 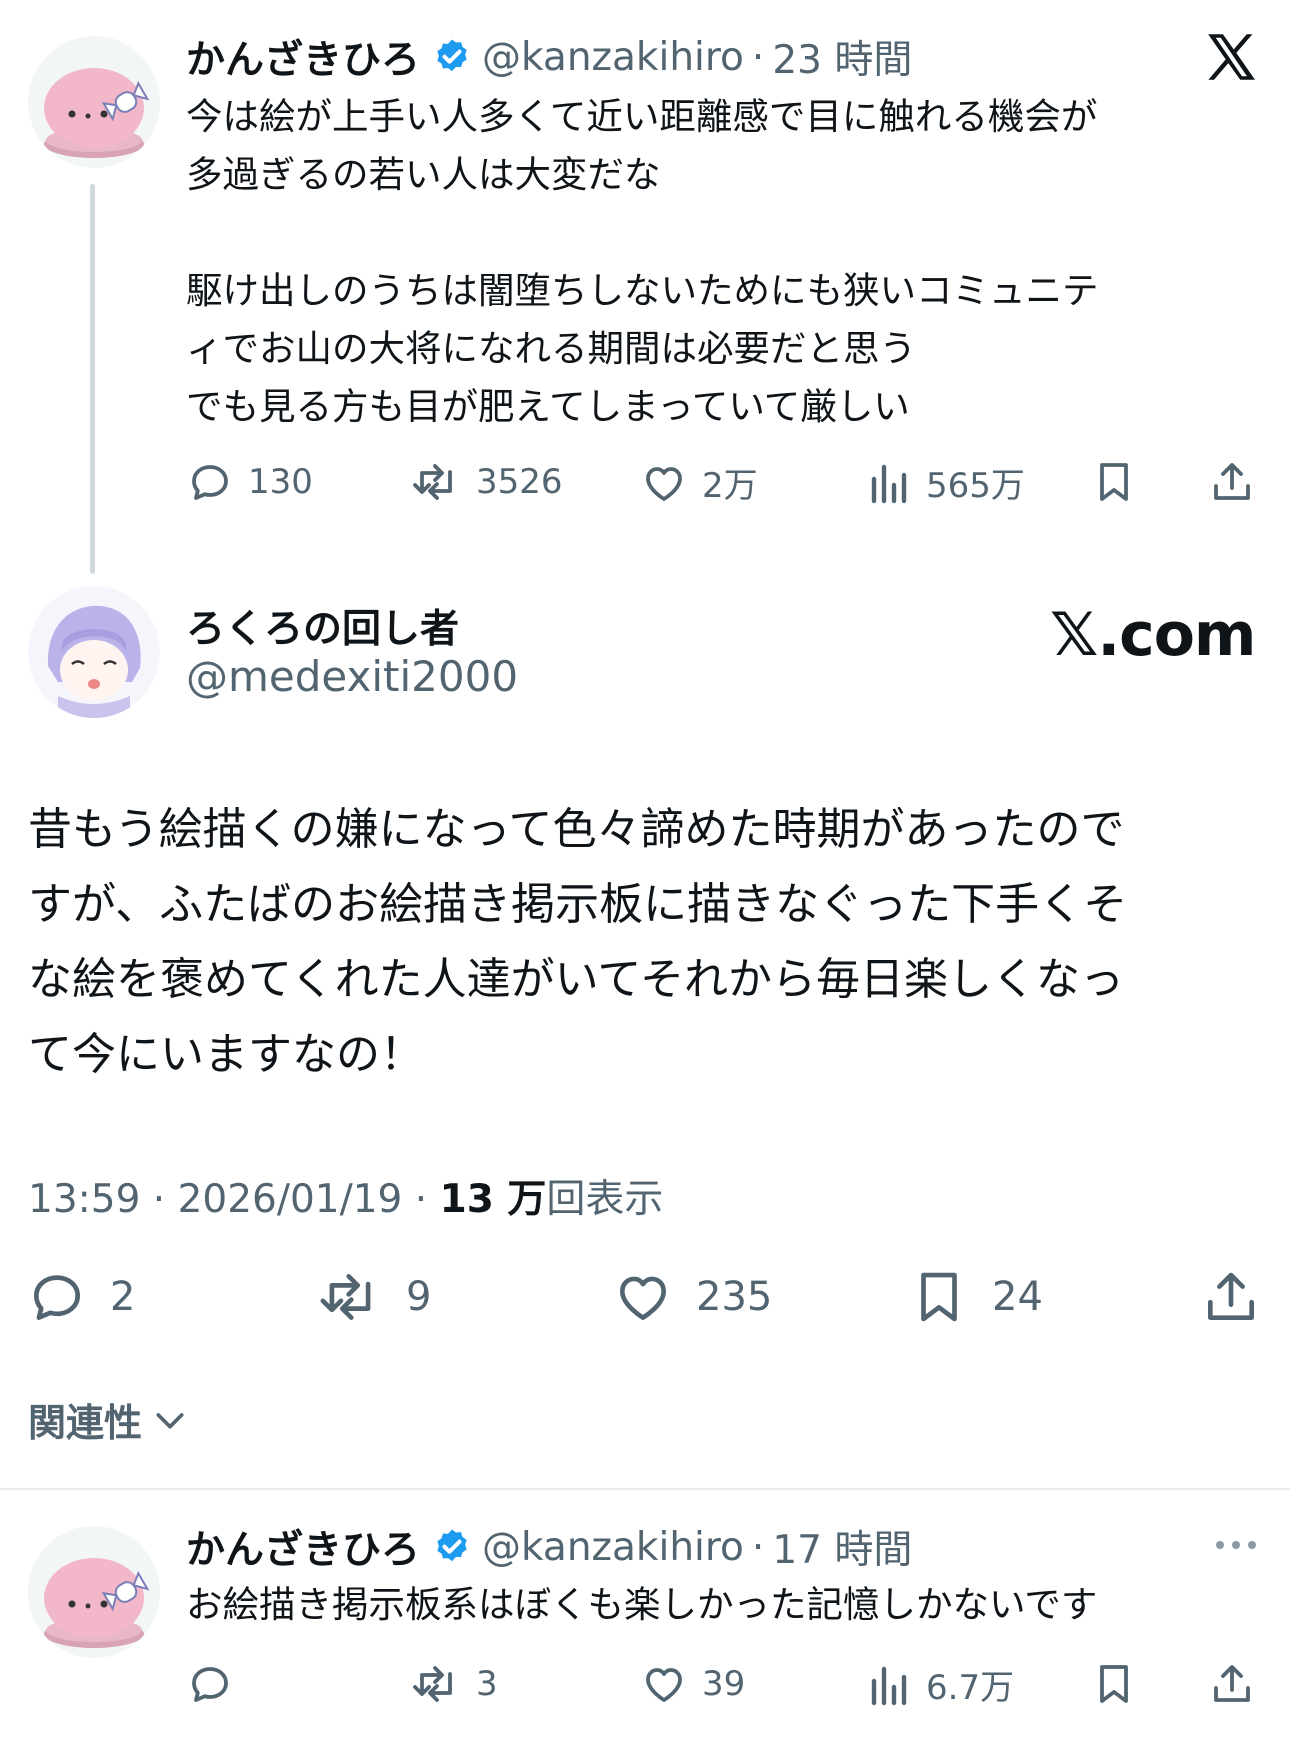 I want to click on post-timestamp: 13:59 · 2026/01/19 ·, so click(x=234, y=1199).